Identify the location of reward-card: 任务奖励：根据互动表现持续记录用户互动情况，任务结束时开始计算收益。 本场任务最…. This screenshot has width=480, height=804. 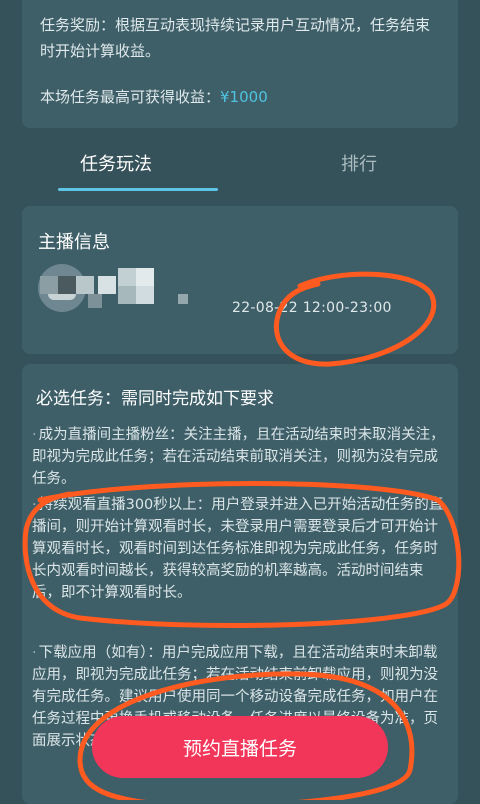
(240, 64).